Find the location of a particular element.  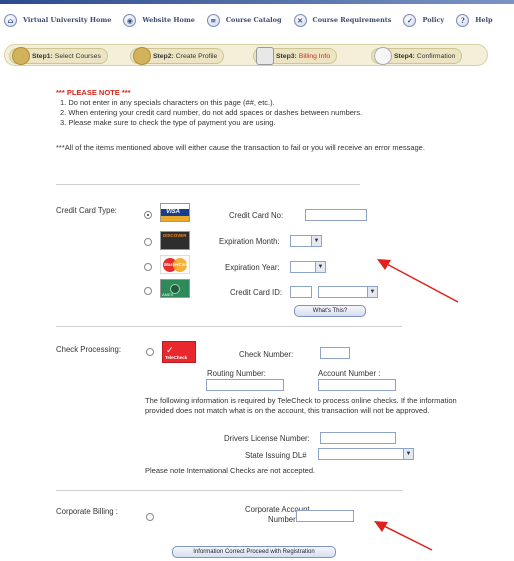

annotation-arrow-lower is located at coordinates (406, 537).